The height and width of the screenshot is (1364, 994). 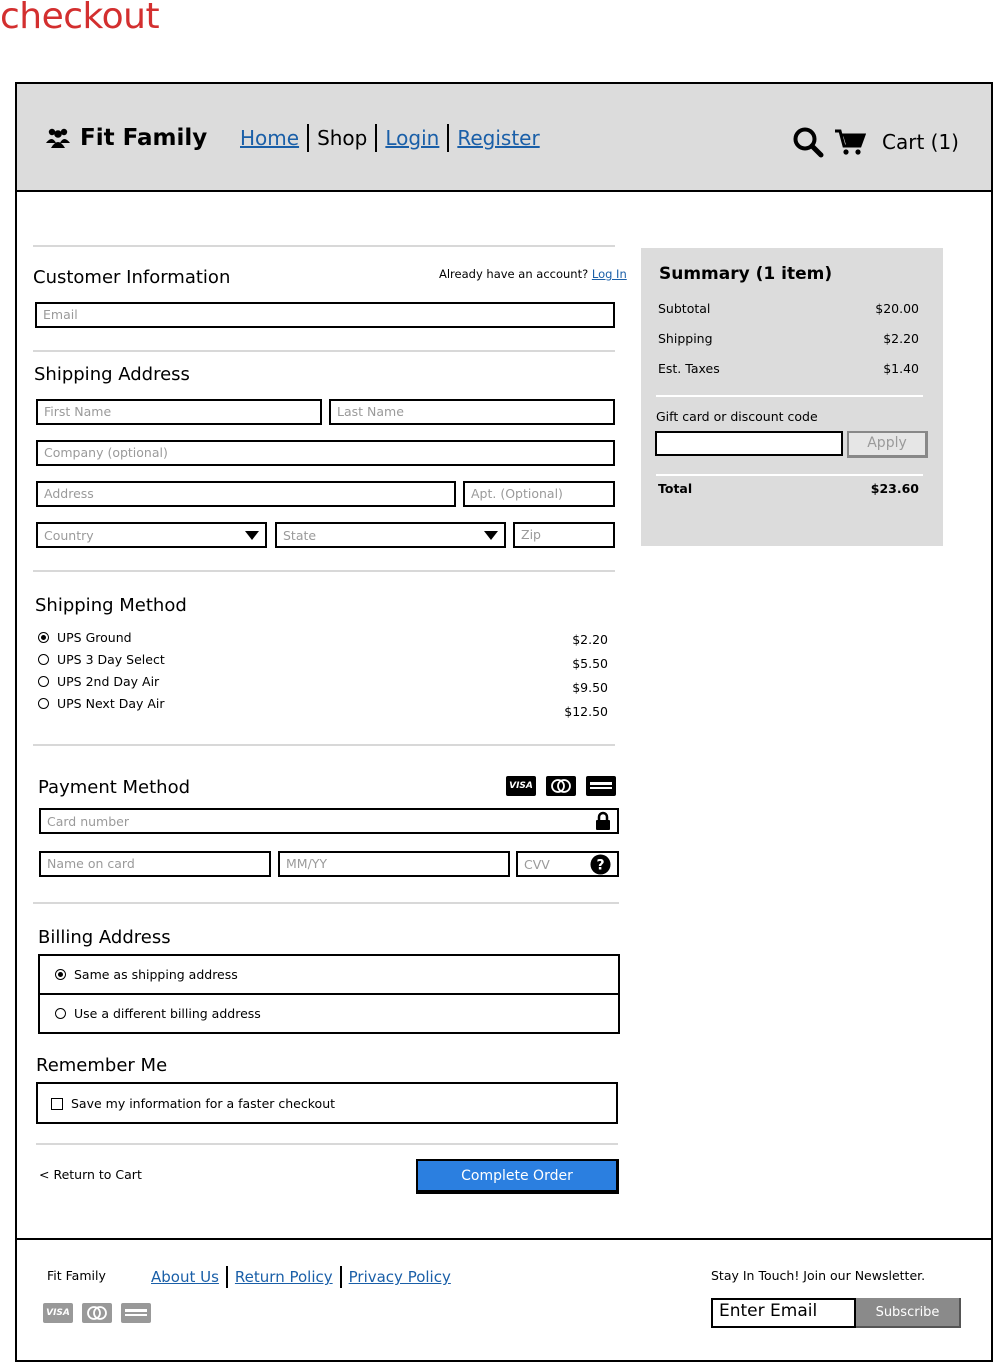 What do you see at coordinates (329, 821) in the screenshot?
I see `card-number-field: Card number` at bounding box center [329, 821].